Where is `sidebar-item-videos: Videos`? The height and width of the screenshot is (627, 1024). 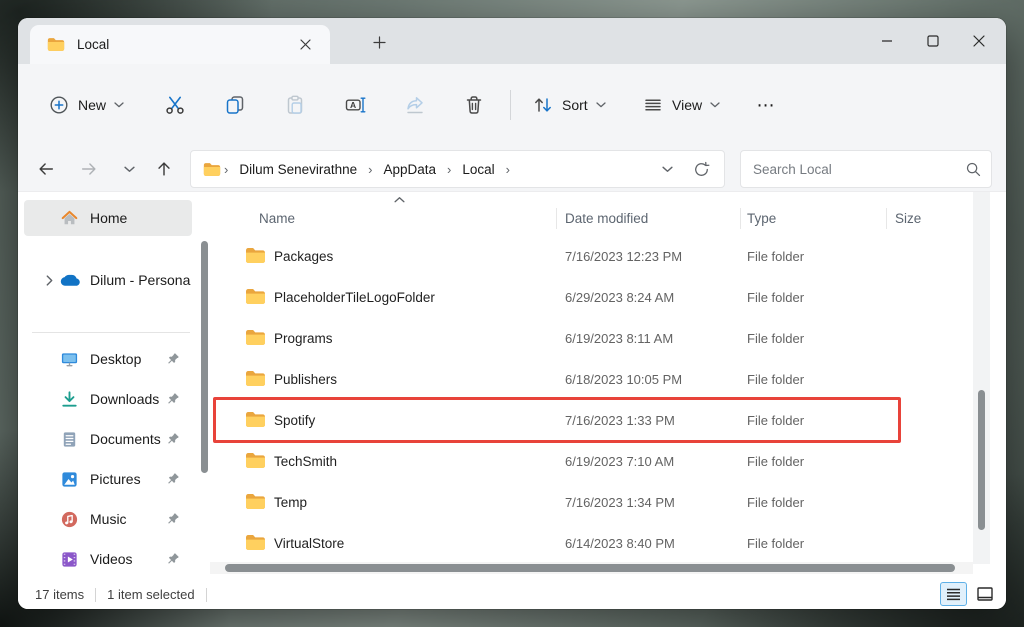 sidebar-item-videos: Videos is located at coordinates (108, 559).